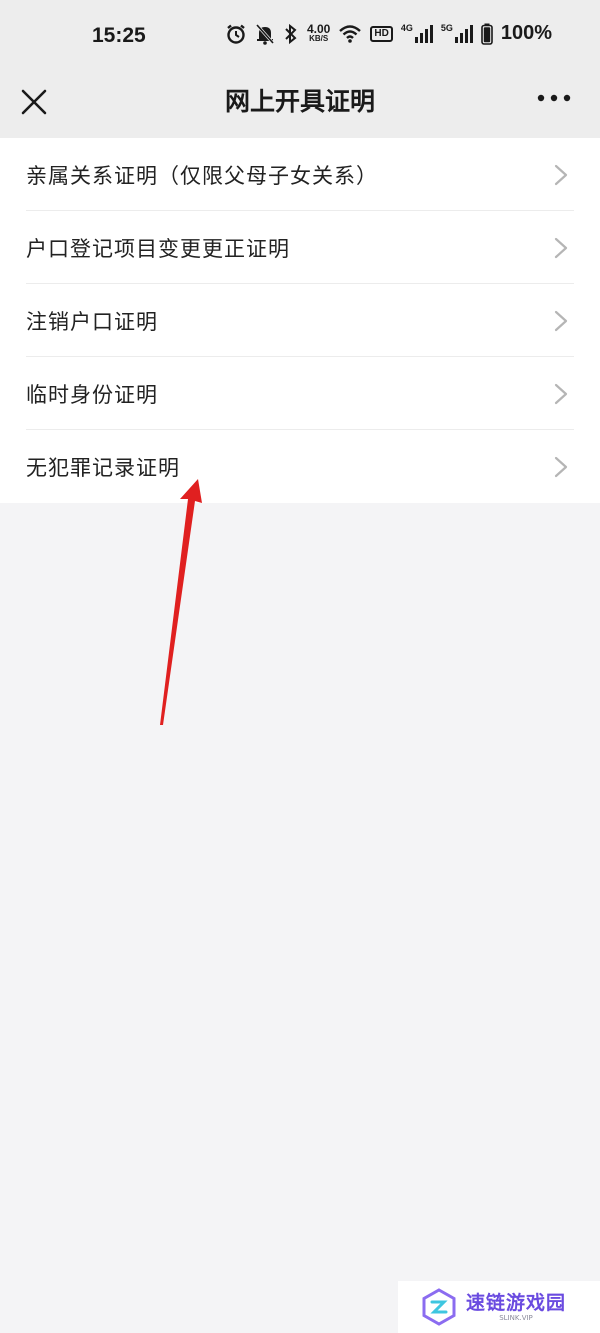 The width and height of the screenshot is (600, 1333). I want to click on more-dots-icon, so click(554, 98).